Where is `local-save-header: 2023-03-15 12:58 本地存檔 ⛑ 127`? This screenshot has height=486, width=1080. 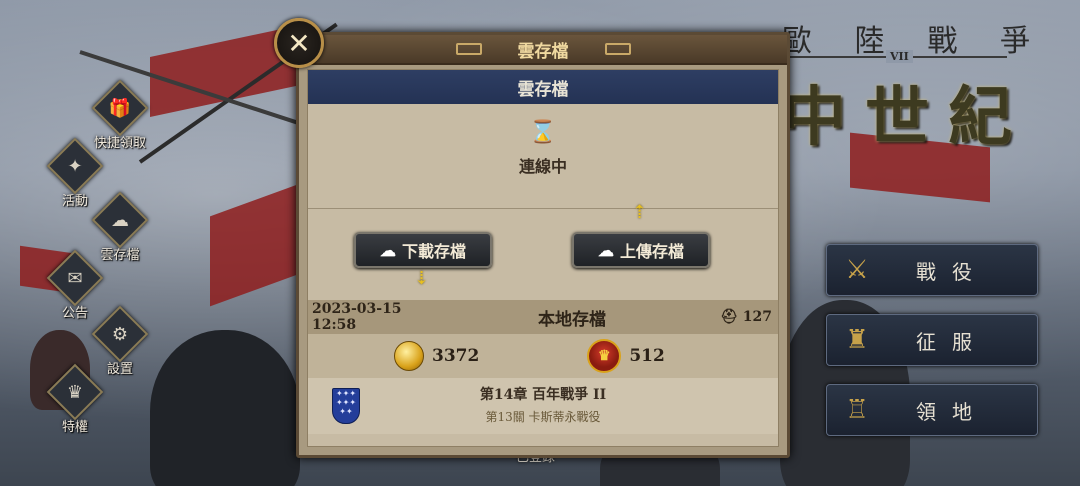
local-save-header: 2023-03-15 12:58 本地存檔 ⛑ 127 is located at coordinates (543, 317).